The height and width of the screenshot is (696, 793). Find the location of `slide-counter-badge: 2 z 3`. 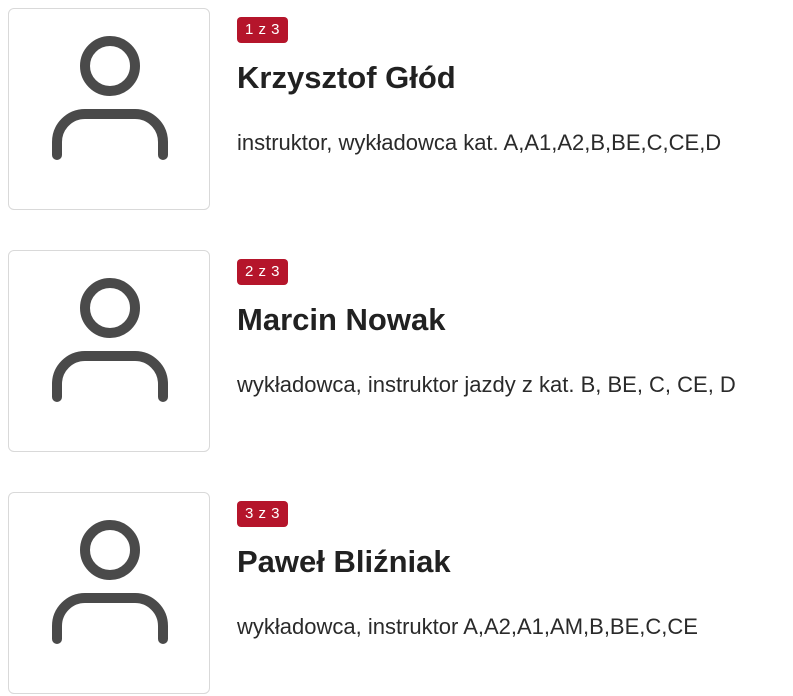

slide-counter-badge: 2 z 3 is located at coordinates (263, 272).